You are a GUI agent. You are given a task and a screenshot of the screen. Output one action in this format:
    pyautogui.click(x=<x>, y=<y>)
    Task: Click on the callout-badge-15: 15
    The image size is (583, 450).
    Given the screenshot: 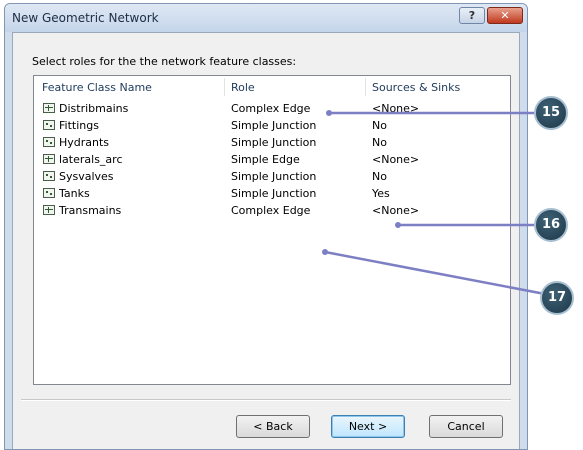 What is the action you would take?
    pyautogui.click(x=551, y=113)
    